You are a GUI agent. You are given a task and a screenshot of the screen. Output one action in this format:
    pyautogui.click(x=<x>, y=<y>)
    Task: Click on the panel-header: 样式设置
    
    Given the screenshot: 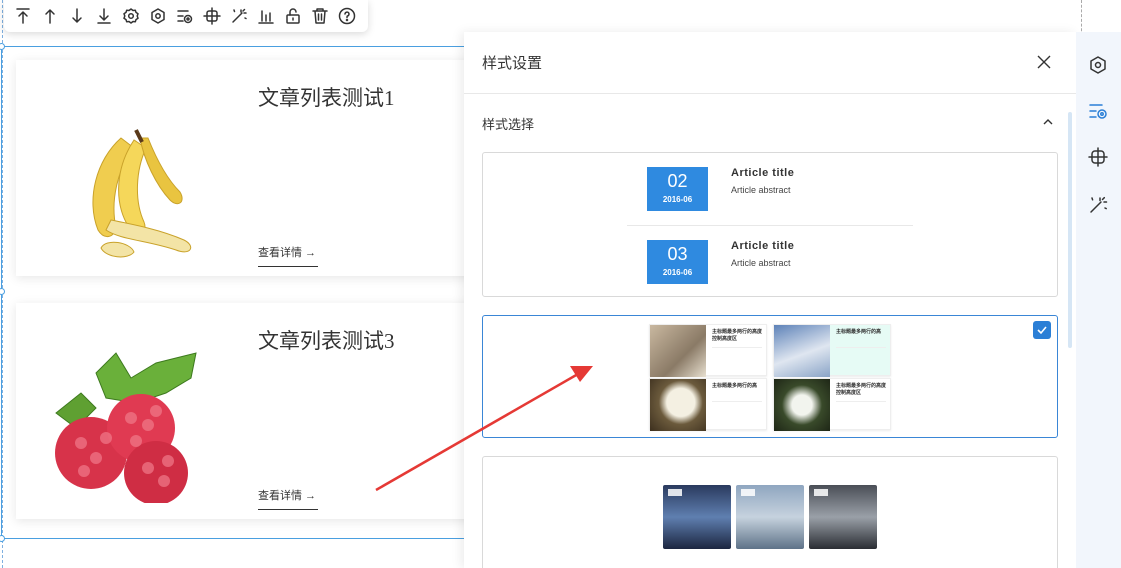 What is the action you would take?
    pyautogui.click(x=770, y=63)
    